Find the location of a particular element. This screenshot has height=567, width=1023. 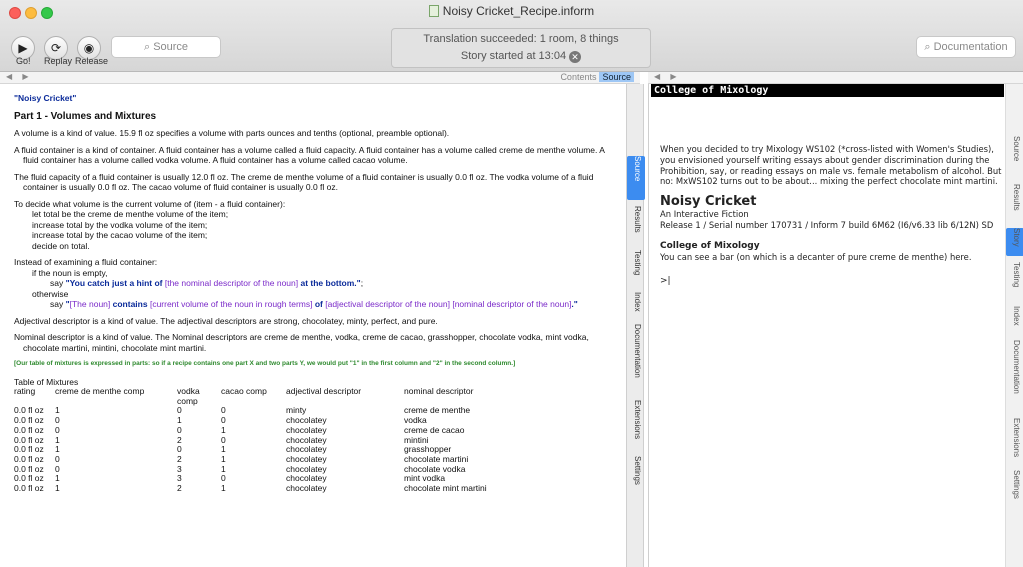

tab-source: Source is located at coordinates (616, 77).